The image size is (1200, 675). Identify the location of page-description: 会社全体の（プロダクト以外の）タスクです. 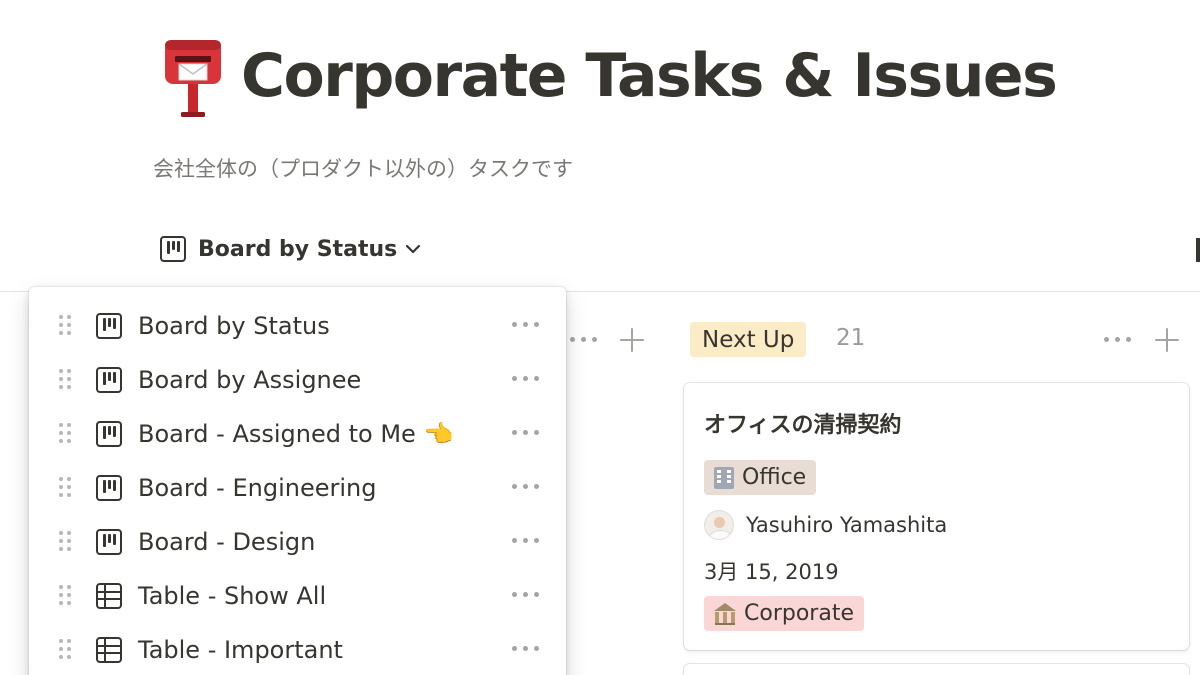
(363, 168).